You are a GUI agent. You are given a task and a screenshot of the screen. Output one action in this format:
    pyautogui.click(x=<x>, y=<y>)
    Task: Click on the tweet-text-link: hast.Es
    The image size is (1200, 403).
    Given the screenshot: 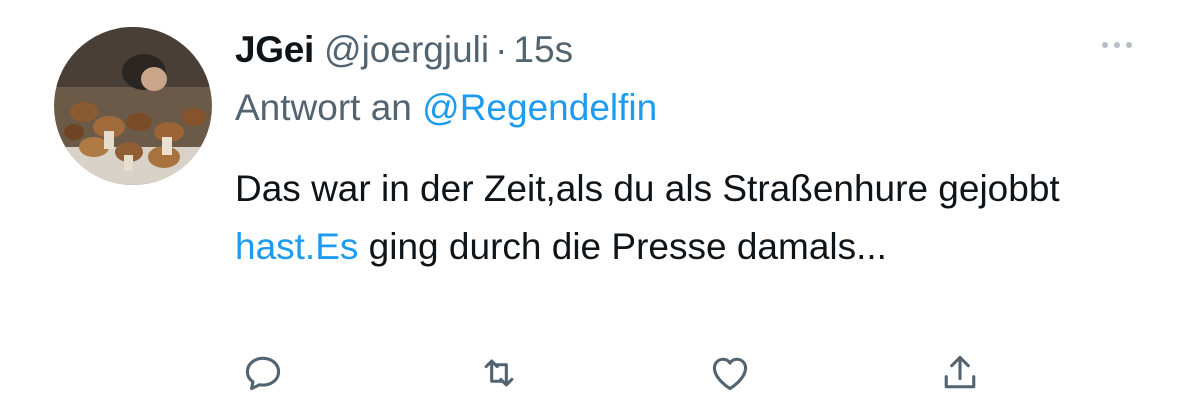 What is the action you would take?
    pyautogui.click(x=296, y=246)
    